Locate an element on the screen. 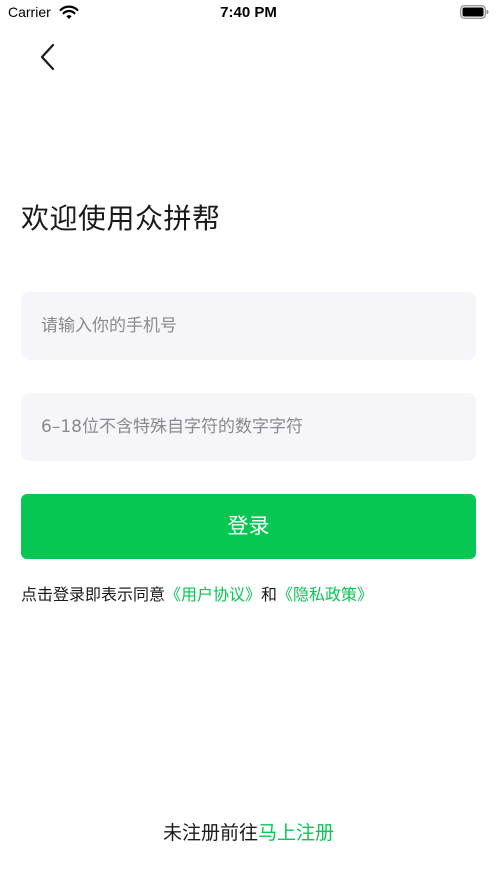  back-button is located at coordinates (49, 57).